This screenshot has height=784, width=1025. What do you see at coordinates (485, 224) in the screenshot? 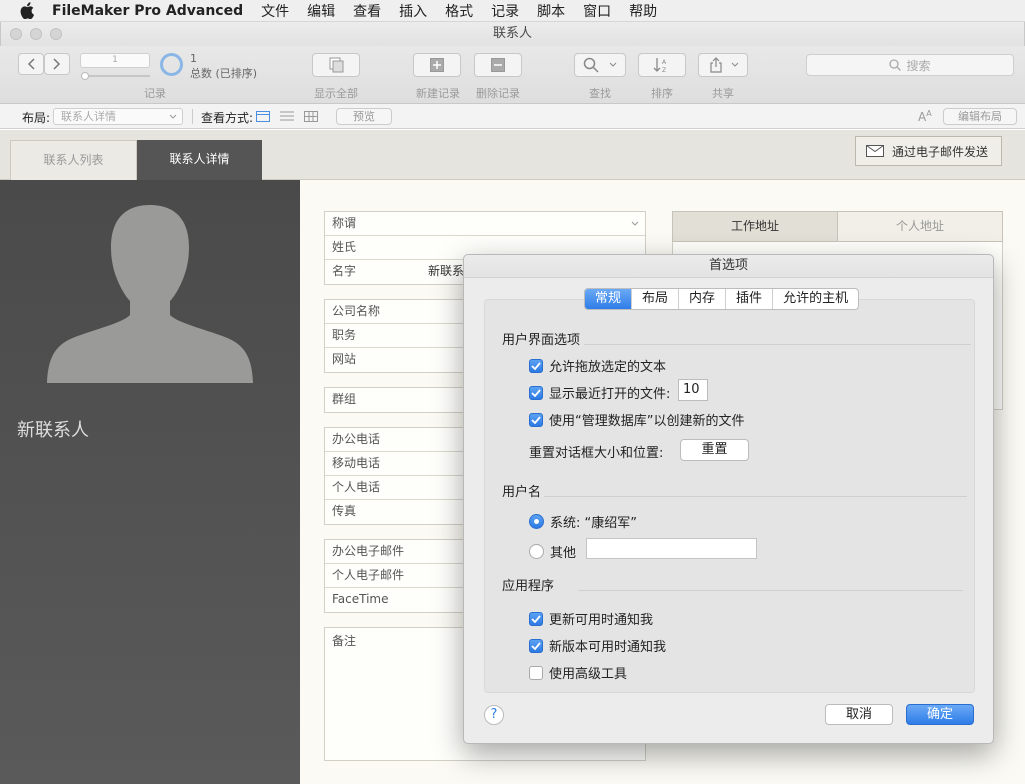
I see `salutation-field: 称谓` at bounding box center [485, 224].